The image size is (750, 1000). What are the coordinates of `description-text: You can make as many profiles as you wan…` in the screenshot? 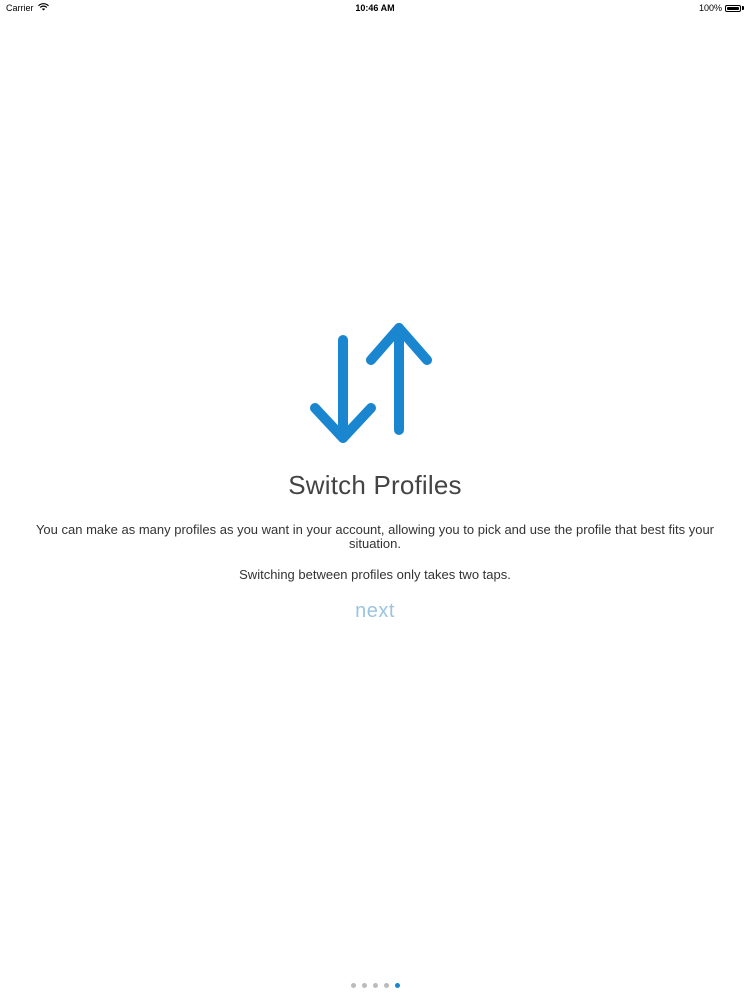 It's located at (375, 536).